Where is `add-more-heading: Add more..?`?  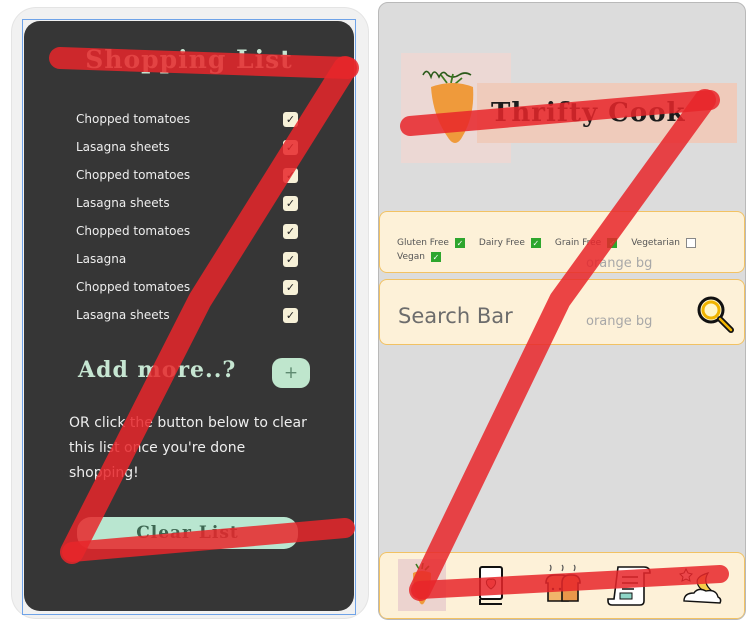 add-more-heading: Add more..? is located at coordinates (157, 370).